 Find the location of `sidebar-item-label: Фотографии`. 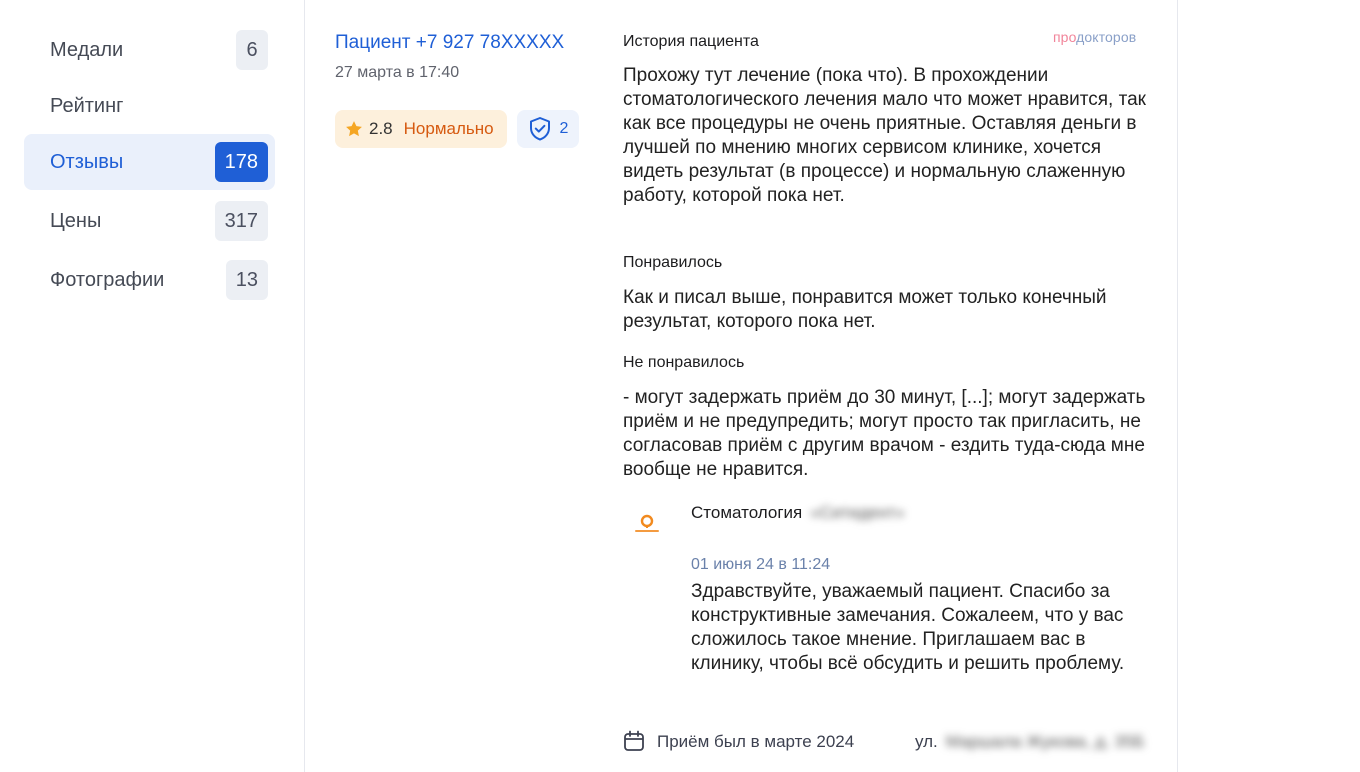

sidebar-item-label: Фотографии is located at coordinates (107, 279).